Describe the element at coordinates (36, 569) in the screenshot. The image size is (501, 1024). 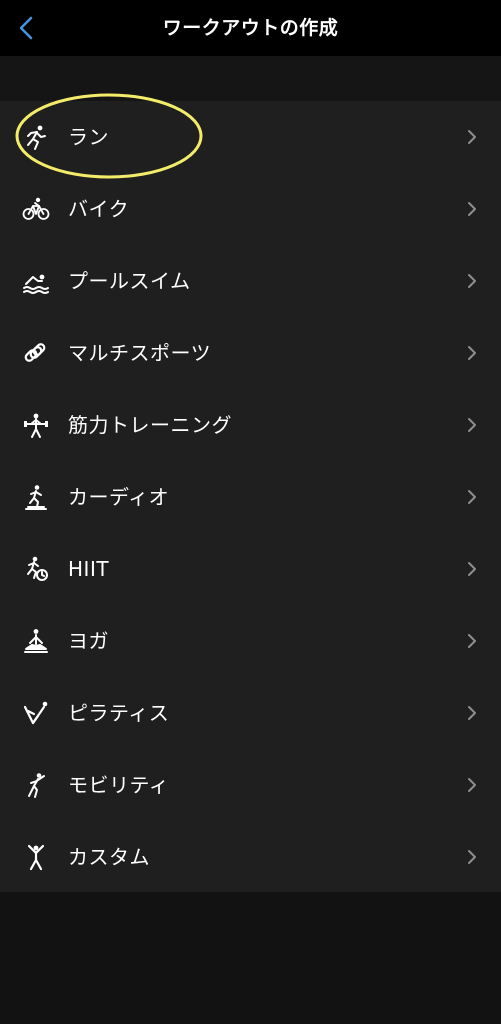
I see `hiit-icon` at that location.